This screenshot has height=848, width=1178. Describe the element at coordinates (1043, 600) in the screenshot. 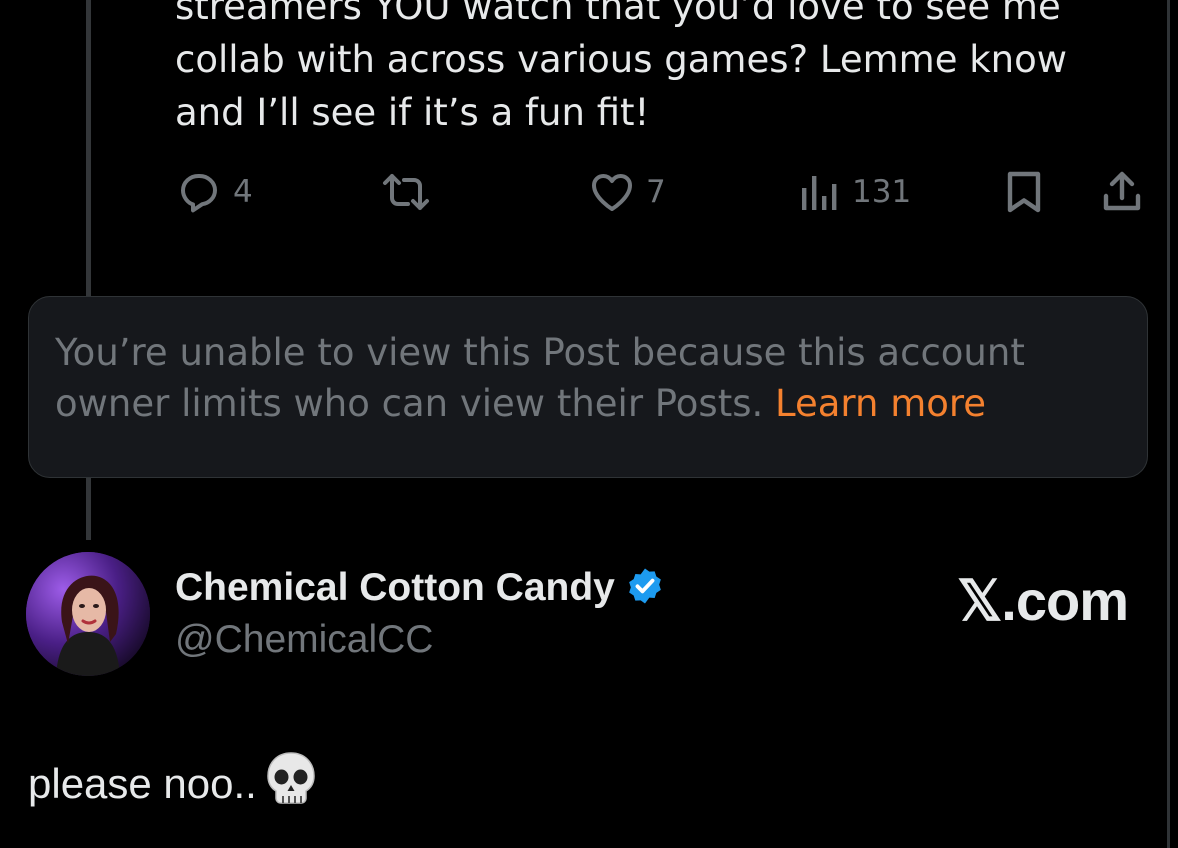

I see `brand-watermark: 𝕏.com` at that location.